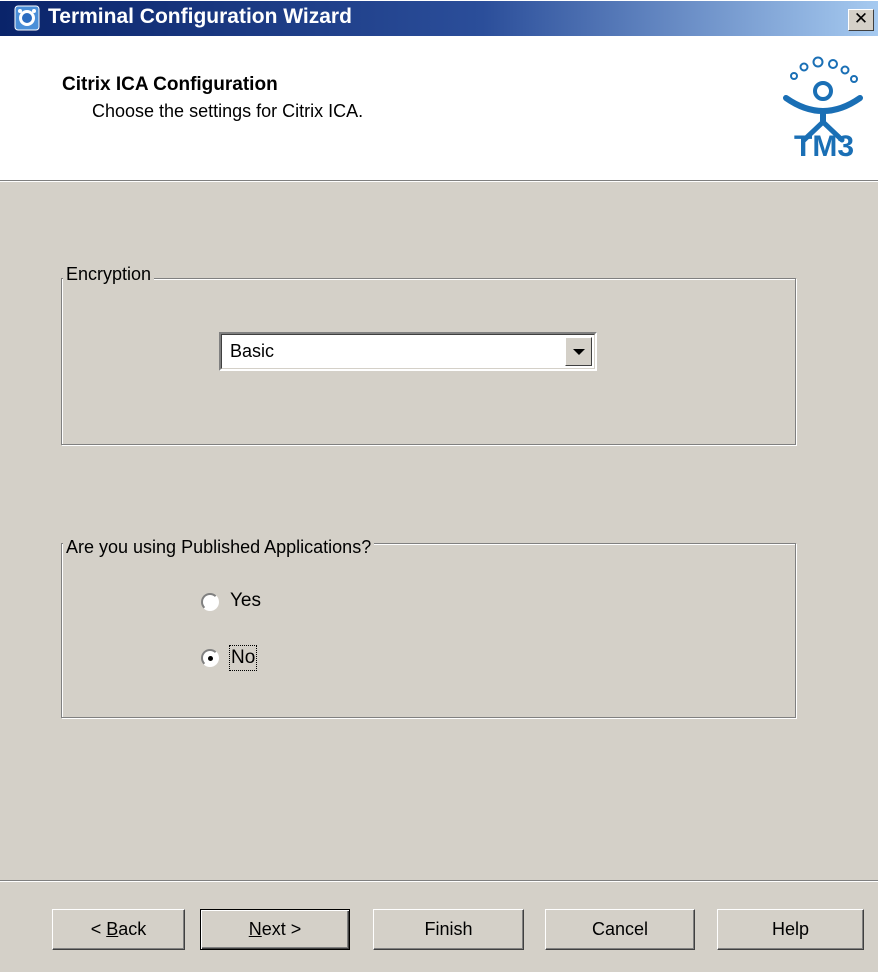  I want to click on chevron-down-icon, so click(578, 351).